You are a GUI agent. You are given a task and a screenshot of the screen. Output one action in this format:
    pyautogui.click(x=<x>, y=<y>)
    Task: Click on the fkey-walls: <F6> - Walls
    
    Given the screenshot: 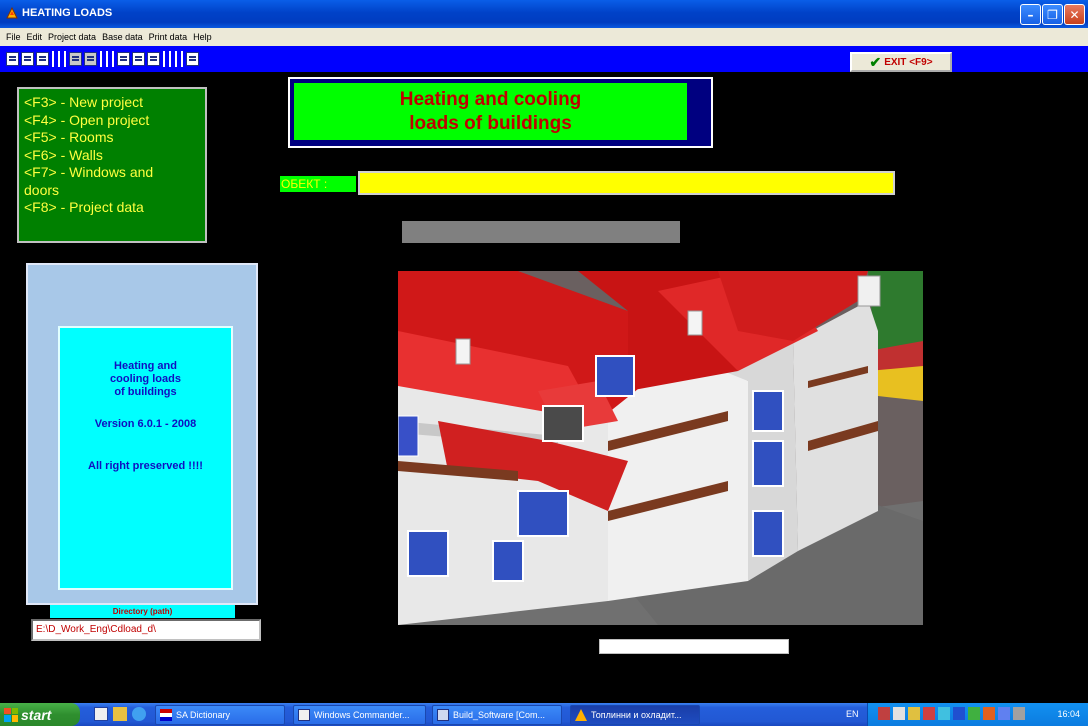 What is the action you would take?
    pyautogui.click(x=114, y=156)
    